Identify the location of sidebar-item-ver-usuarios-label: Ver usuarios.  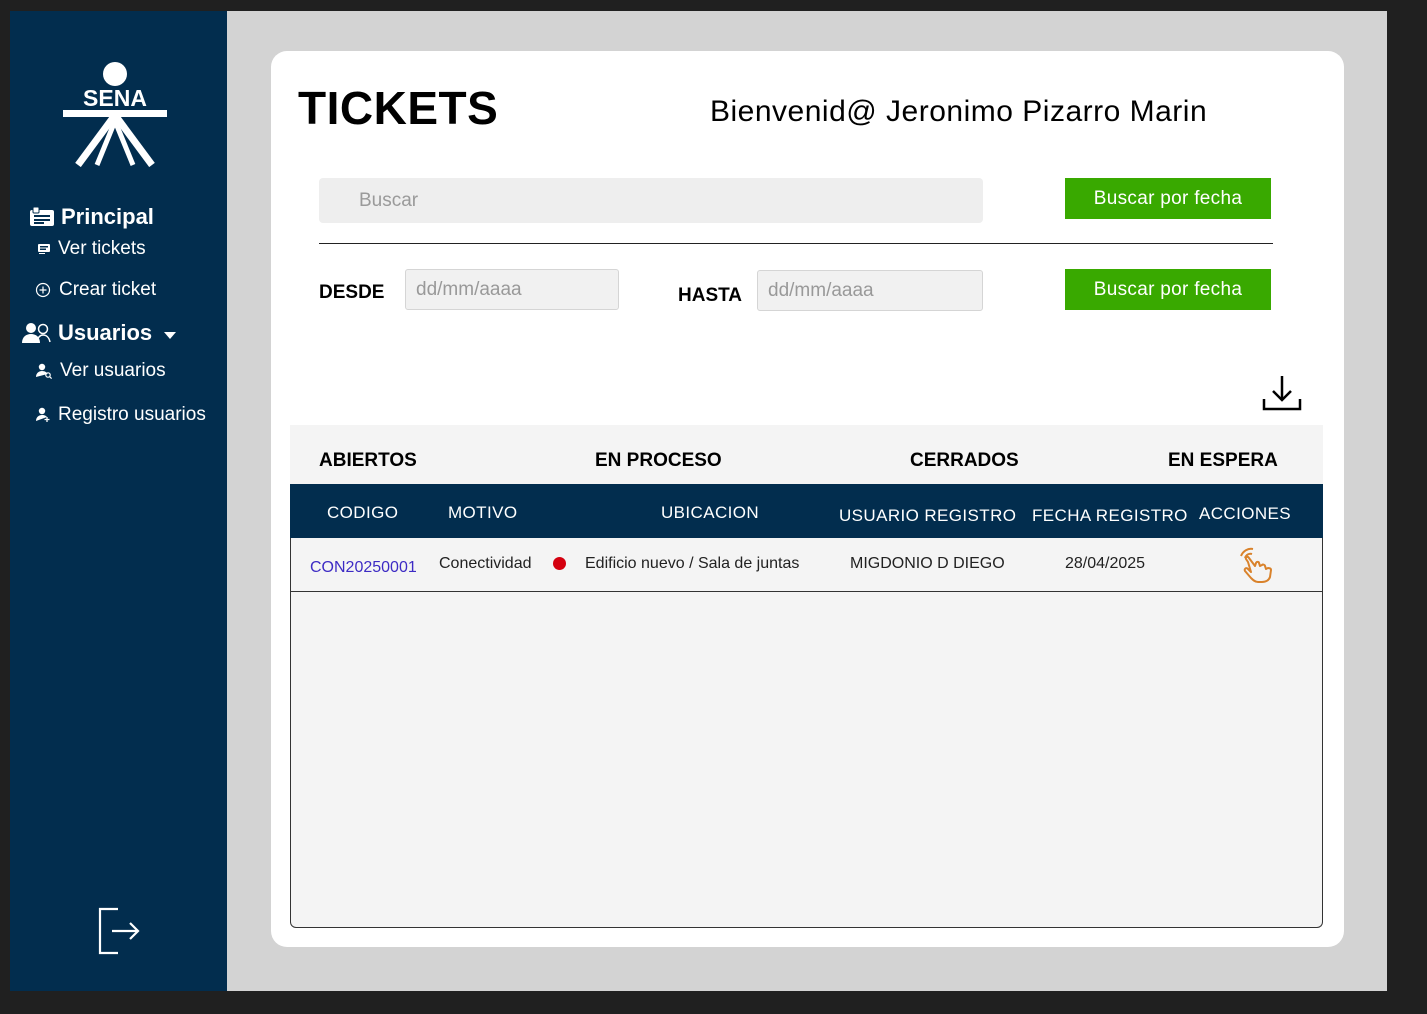
(113, 370).